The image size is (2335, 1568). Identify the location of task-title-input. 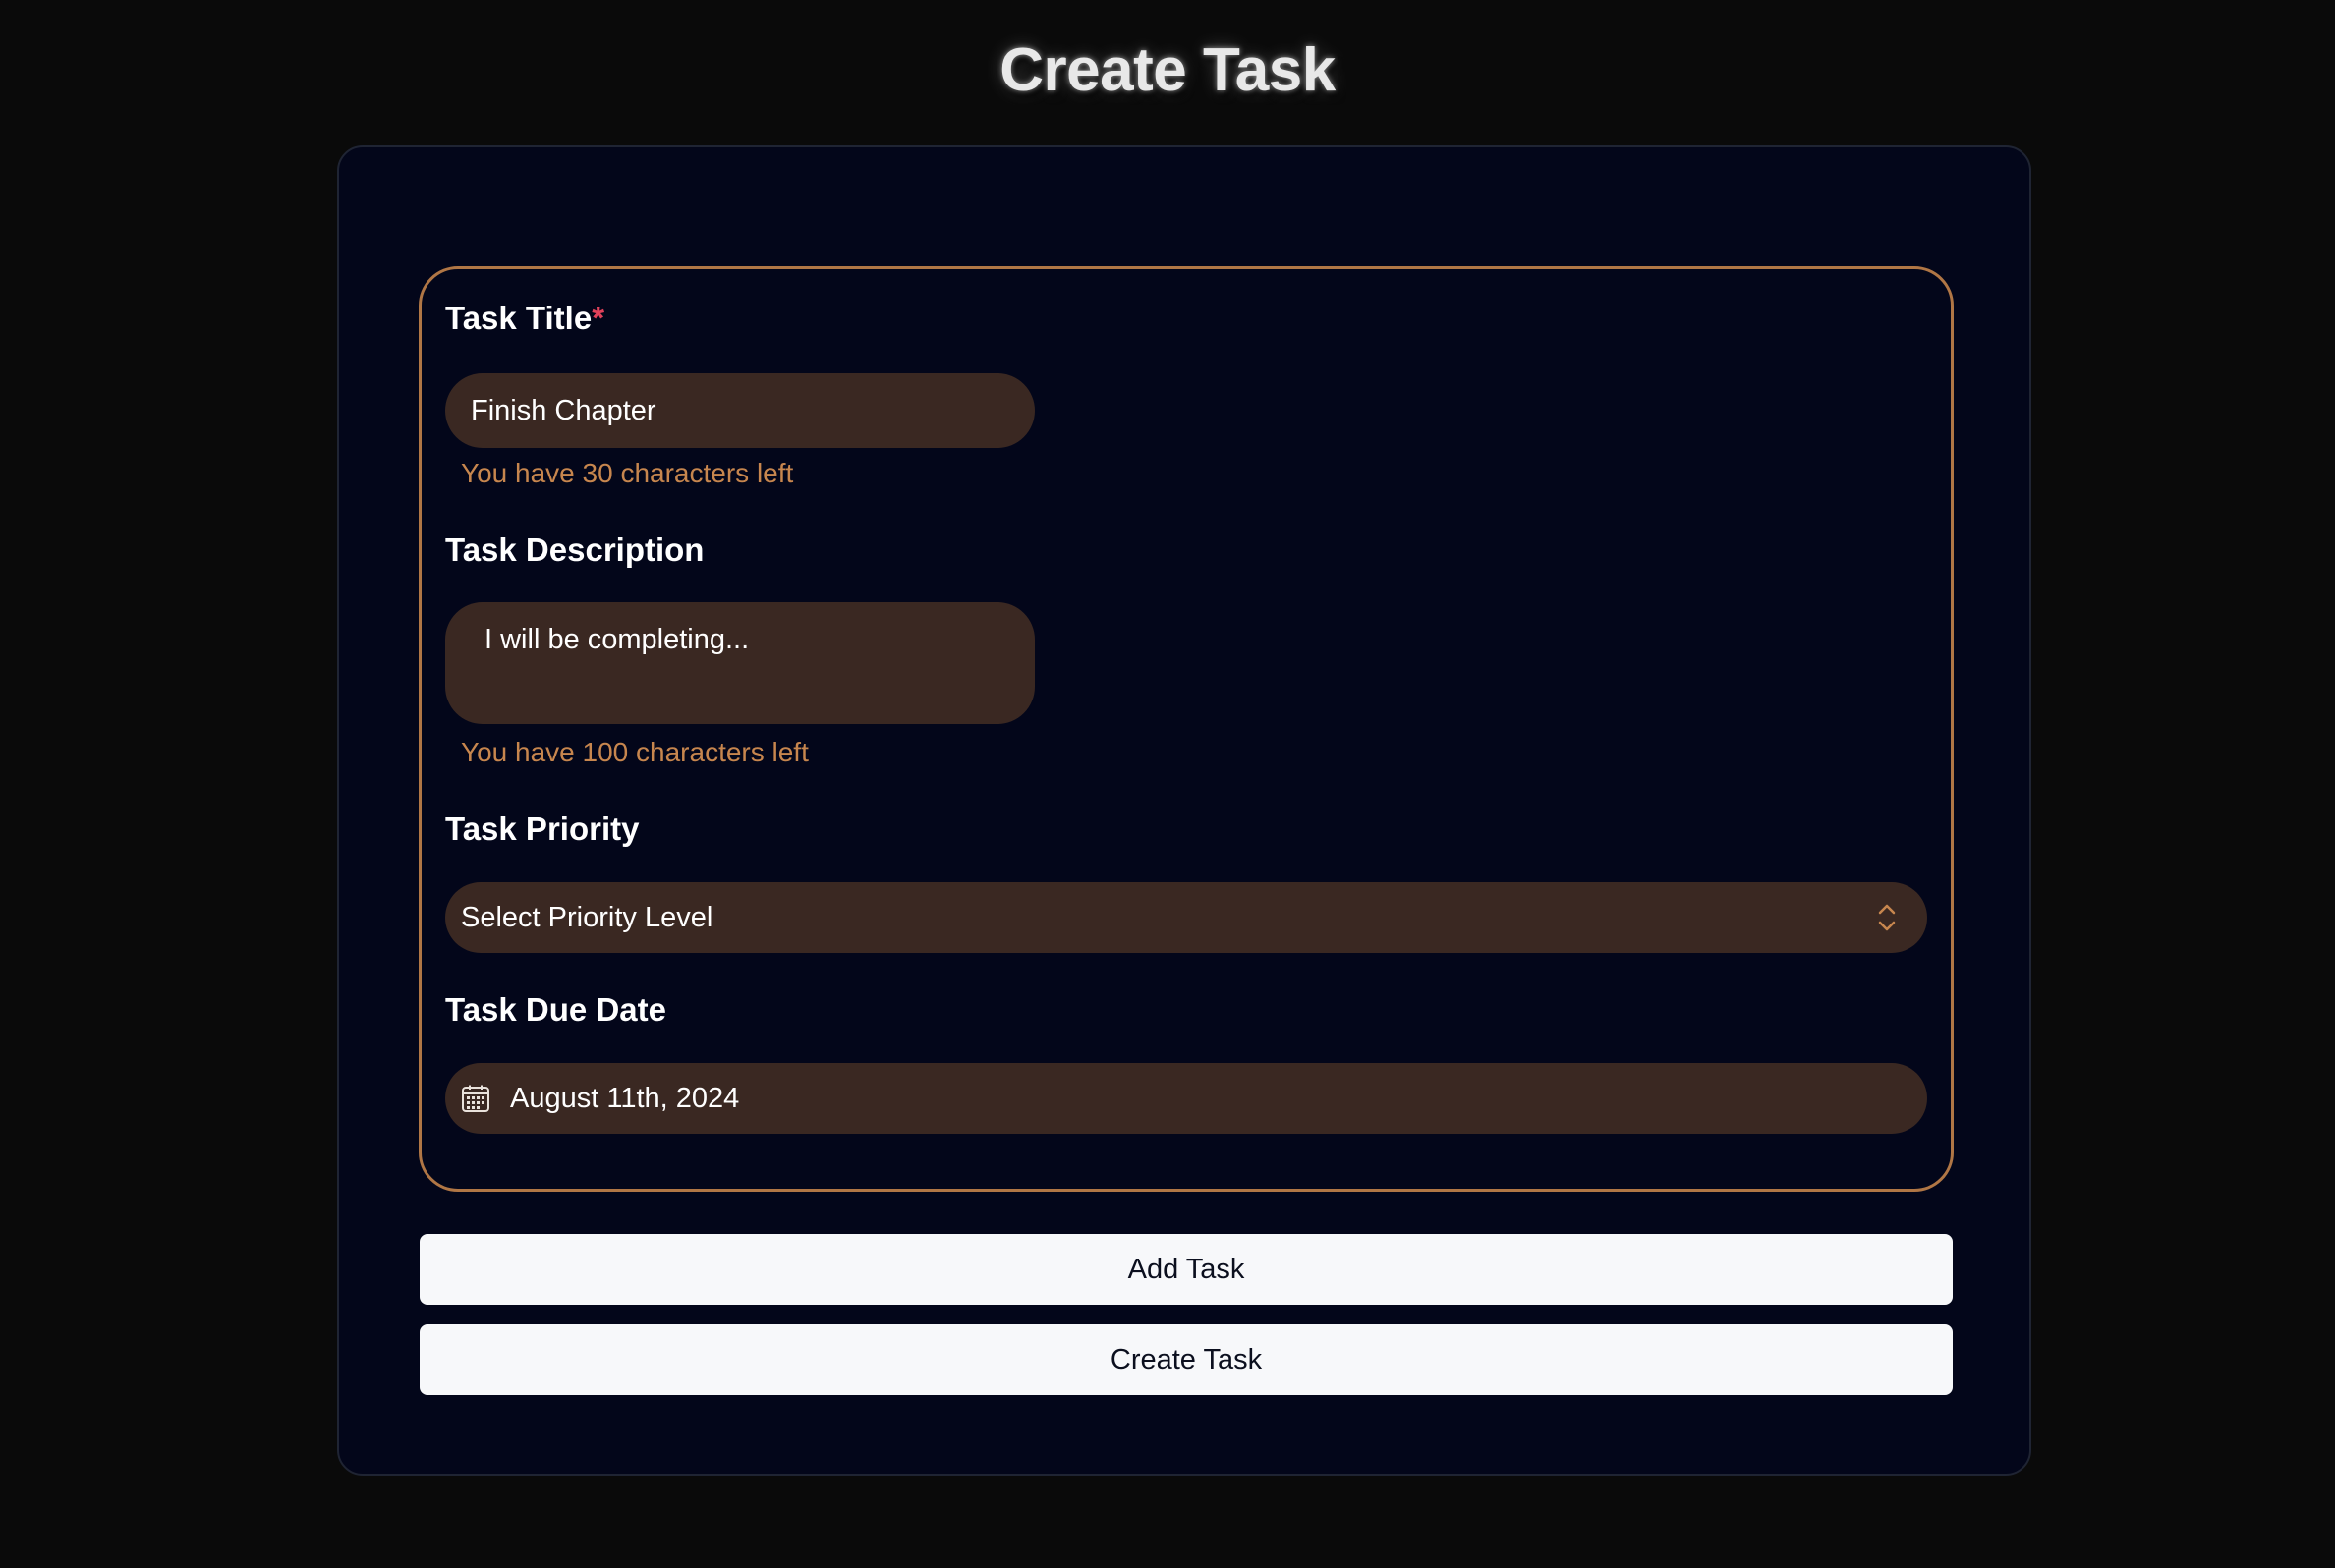
(740, 410).